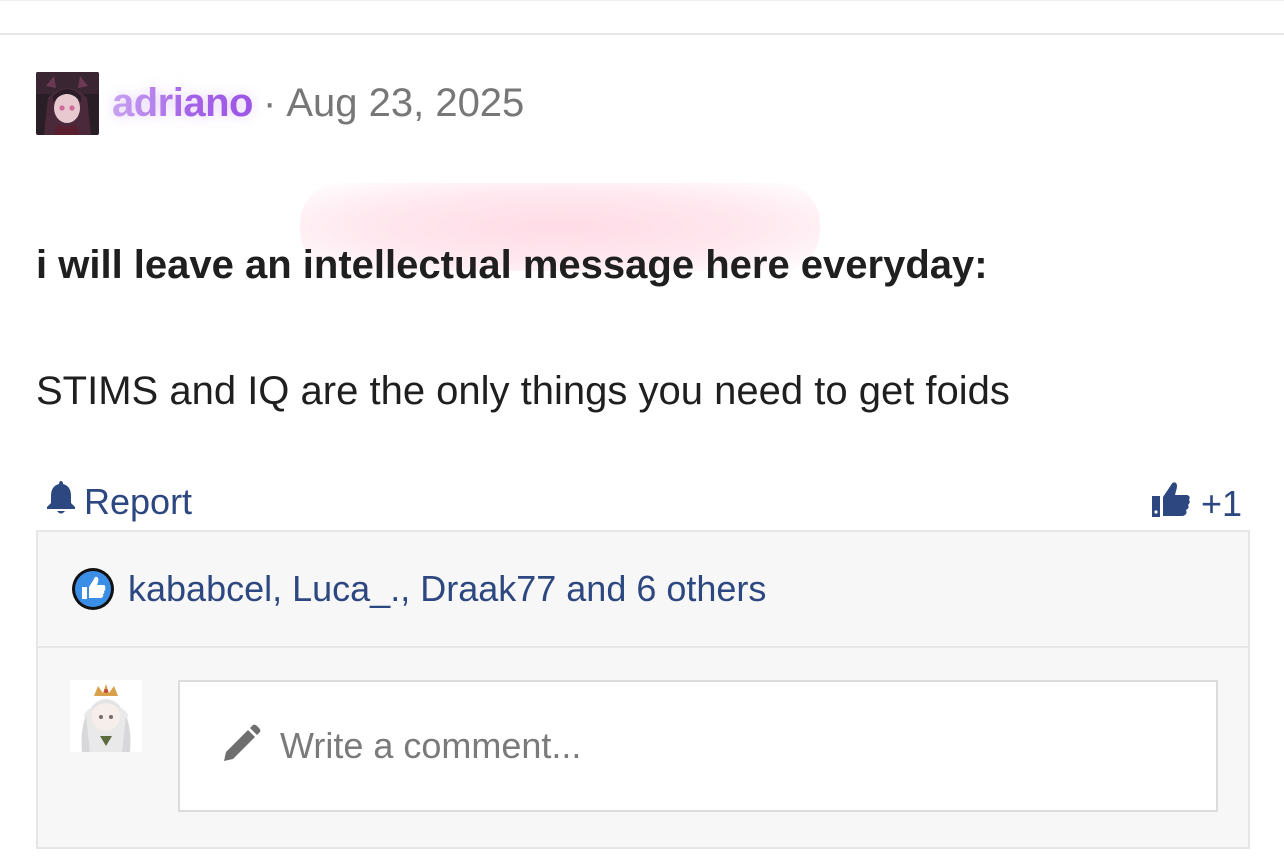 Image resolution: width=1284 pixels, height=860 pixels. I want to click on pencil-icon, so click(221, 746).